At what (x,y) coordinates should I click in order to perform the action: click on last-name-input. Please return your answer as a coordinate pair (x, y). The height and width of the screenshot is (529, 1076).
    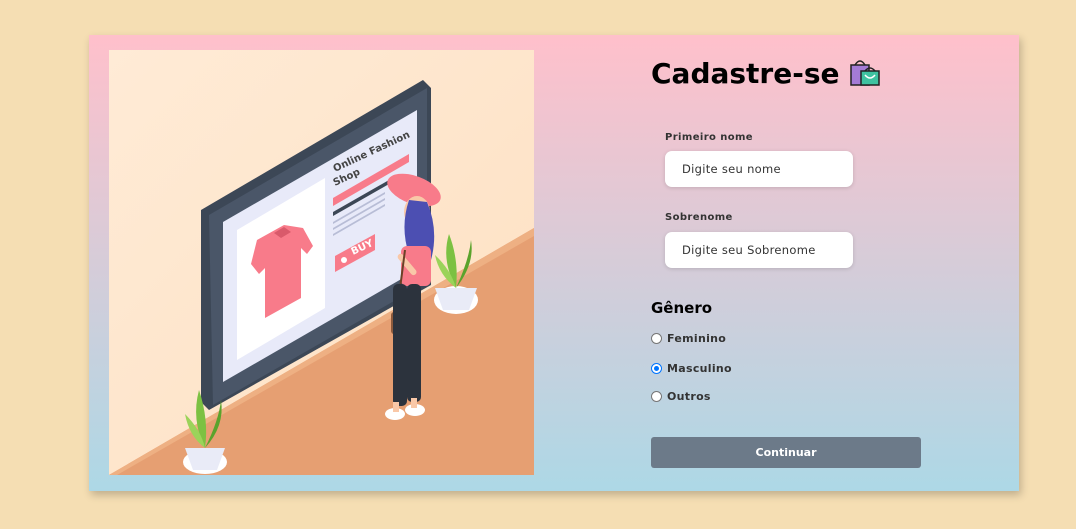
    Looking at the image, I should click on (759, 250).